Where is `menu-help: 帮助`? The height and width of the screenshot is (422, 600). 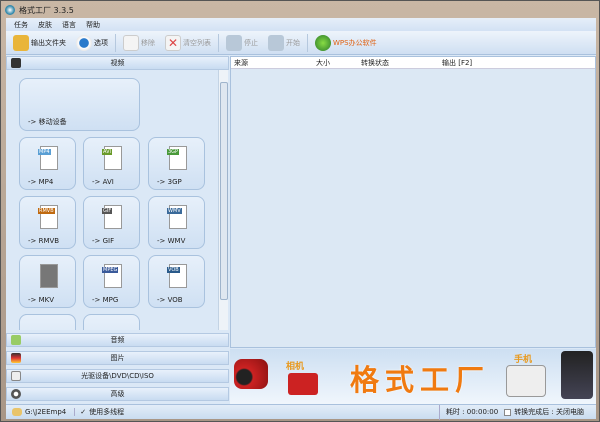 menu-help: 帮助 is located at coordinates (93, 25).